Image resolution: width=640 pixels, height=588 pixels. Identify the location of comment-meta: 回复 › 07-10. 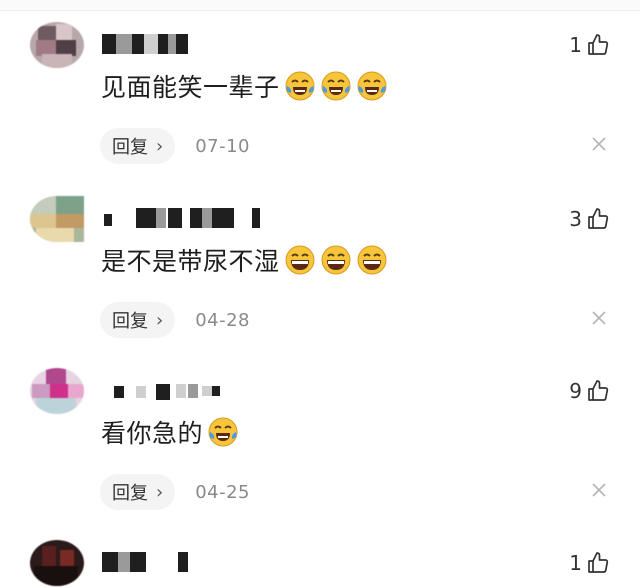
(175, 146).